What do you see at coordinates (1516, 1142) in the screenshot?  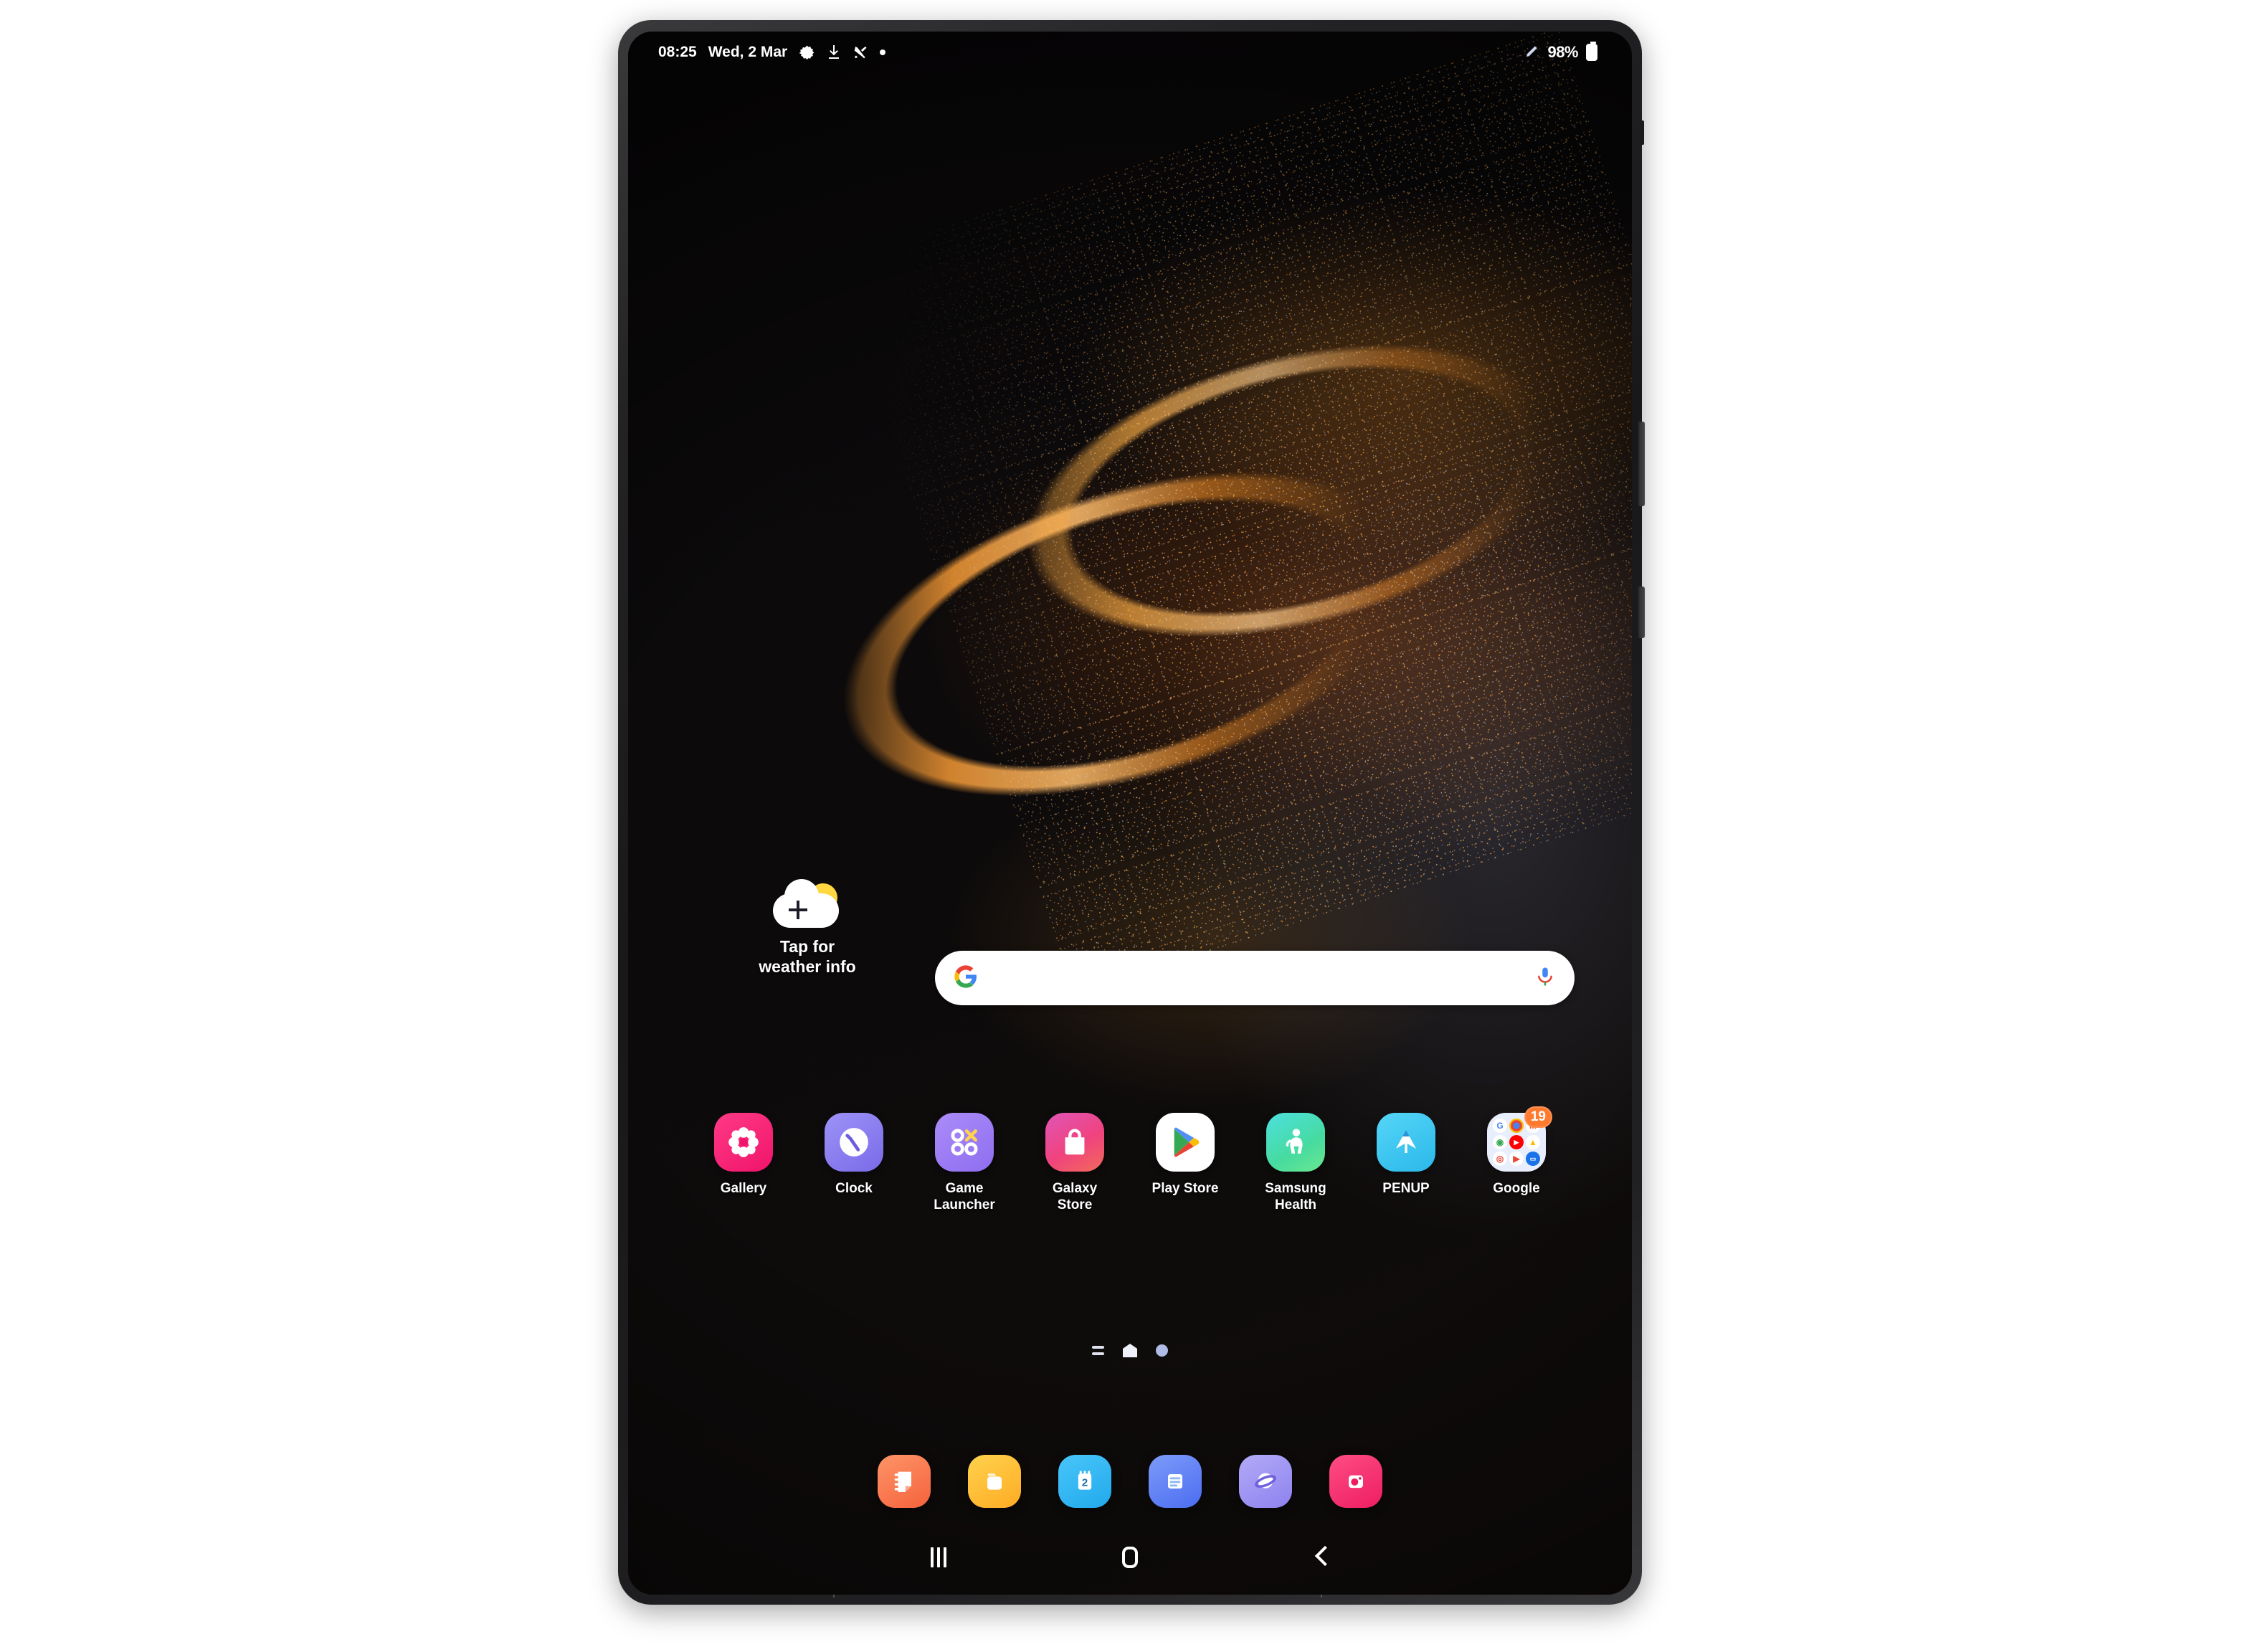 I see `youtube-icon: ▶` at bounding box center [1516, 1142].